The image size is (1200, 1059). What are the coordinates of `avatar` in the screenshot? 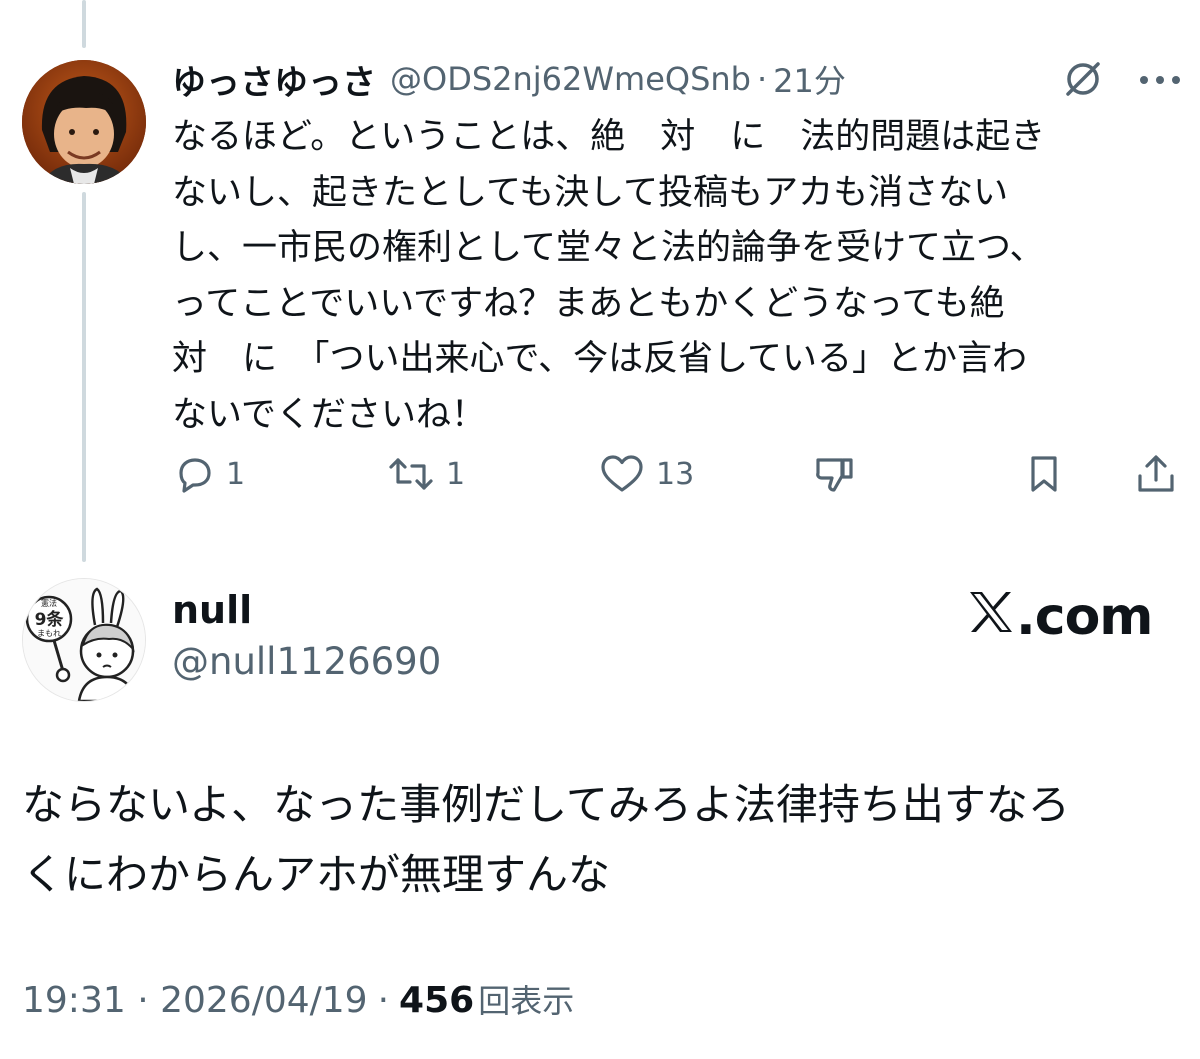 It's located at (84, 122).